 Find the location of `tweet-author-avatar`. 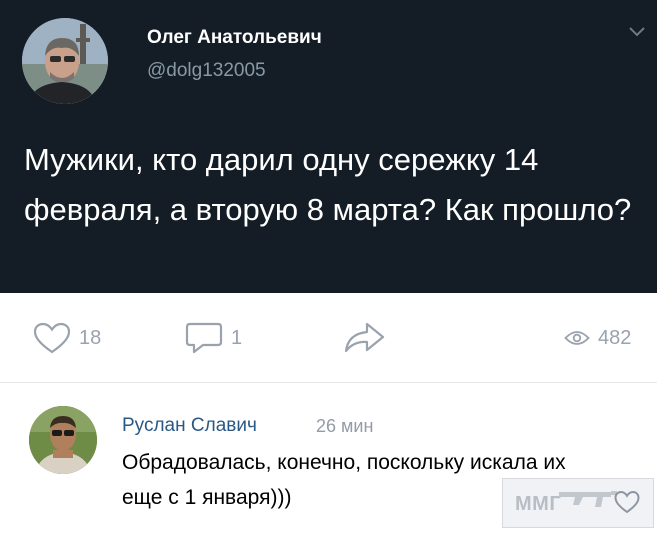

tweet-author-avatar is located at coordinates (65, 61).